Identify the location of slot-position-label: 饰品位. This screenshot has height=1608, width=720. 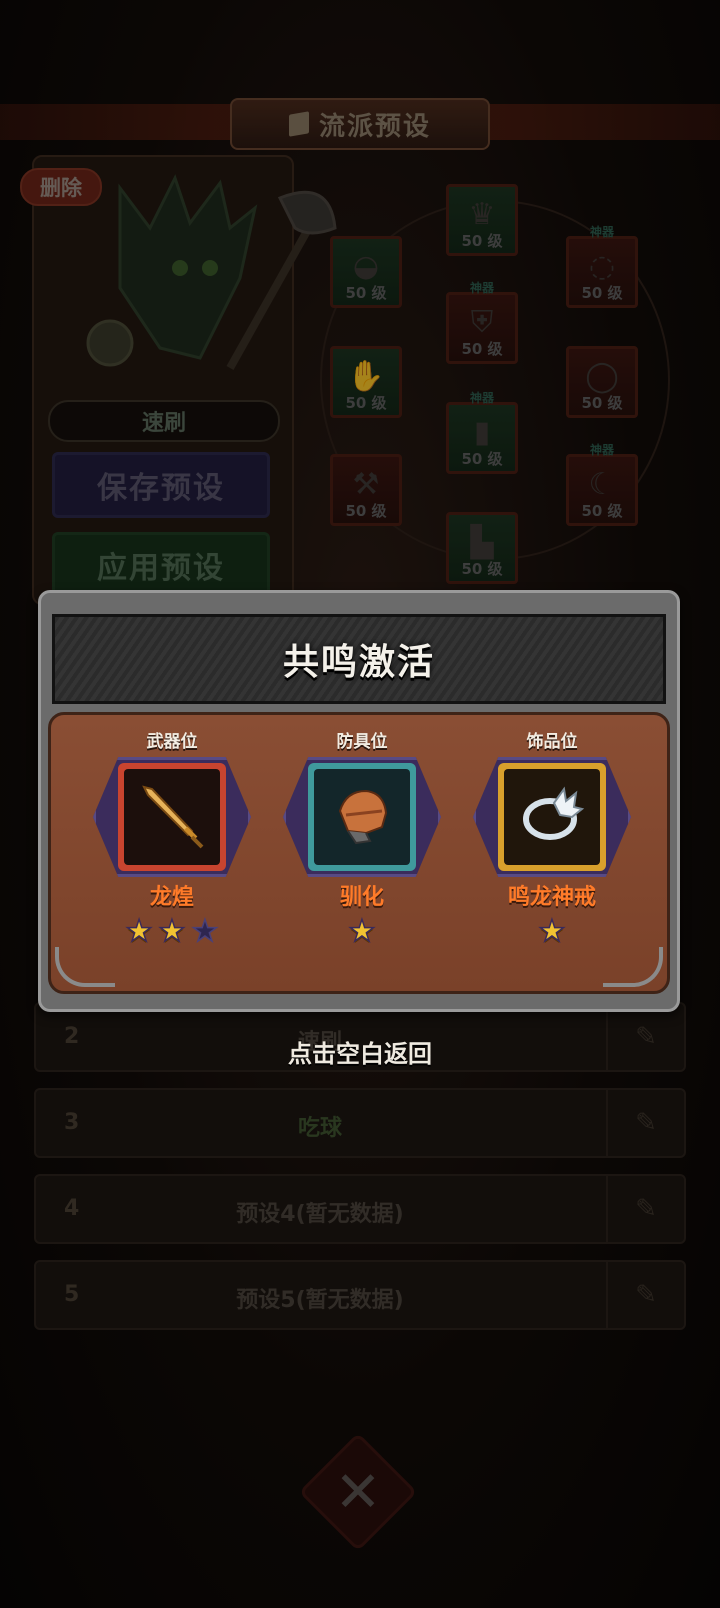
(552, 742).